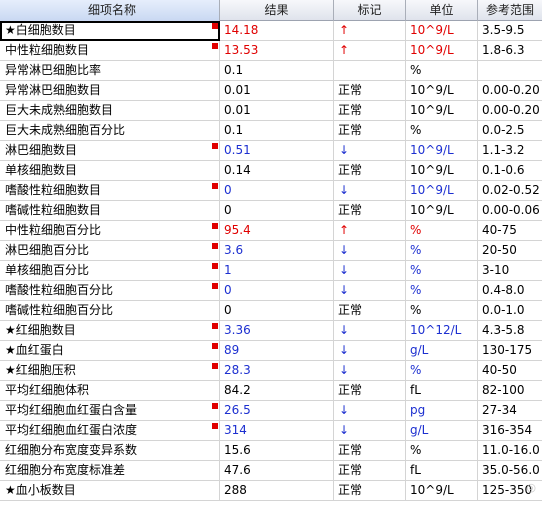 This screenshot has width=542, height=506. I want to click on cell-item-name: ★红细胞压积, so click(110, 371).